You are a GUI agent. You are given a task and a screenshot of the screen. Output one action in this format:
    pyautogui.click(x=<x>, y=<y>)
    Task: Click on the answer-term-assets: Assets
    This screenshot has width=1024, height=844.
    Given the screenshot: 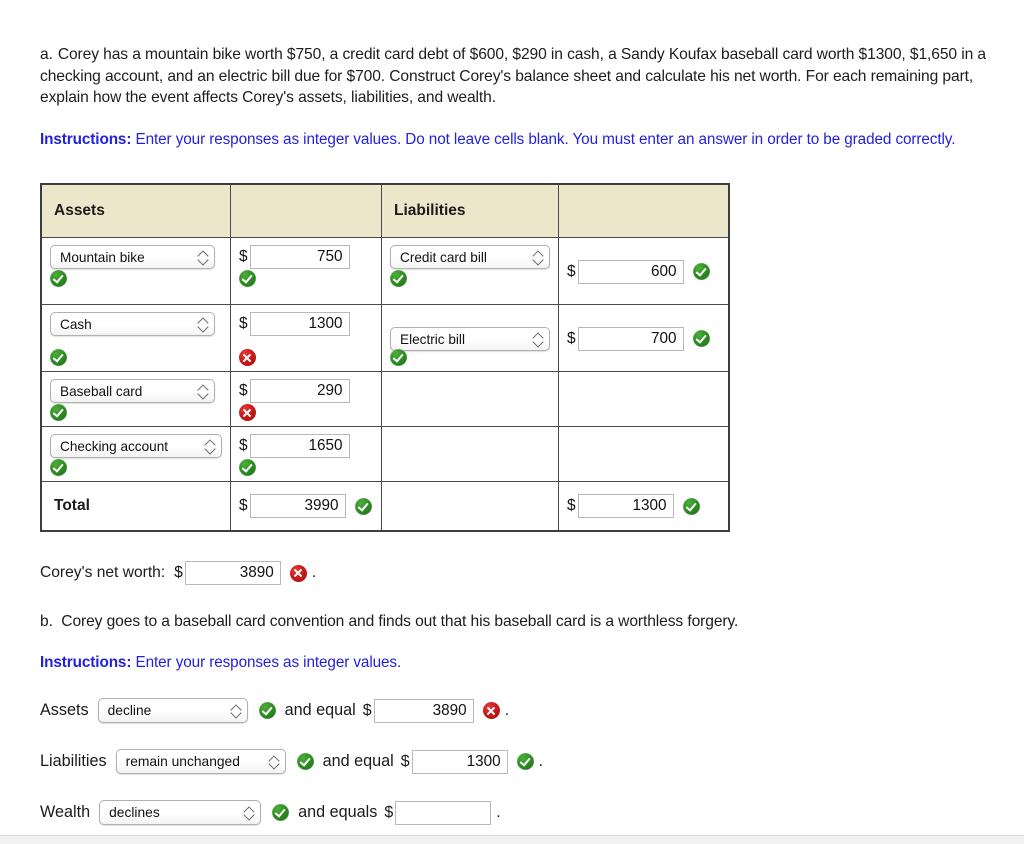 What is the action you would take?
    pyautogui.click(x=64, y=710)
    